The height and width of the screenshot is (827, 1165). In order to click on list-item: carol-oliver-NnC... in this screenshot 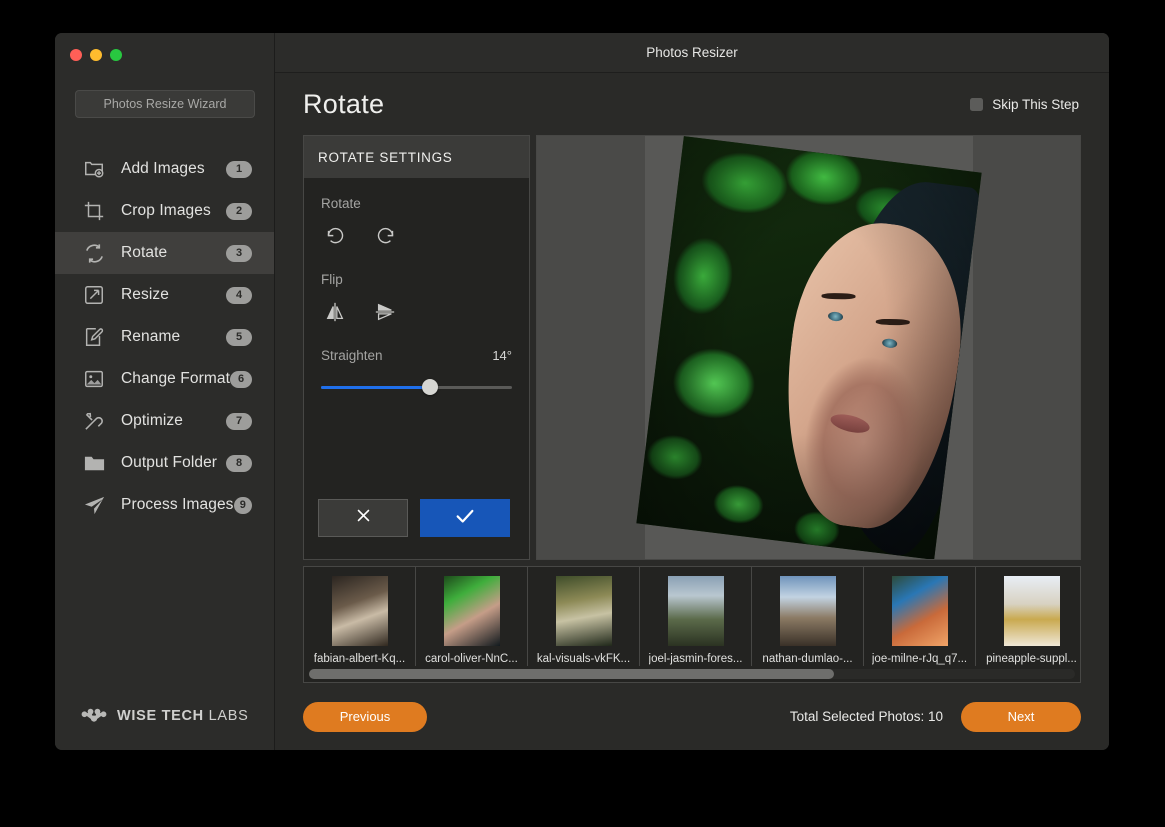, I will do `click(472, 616)`.